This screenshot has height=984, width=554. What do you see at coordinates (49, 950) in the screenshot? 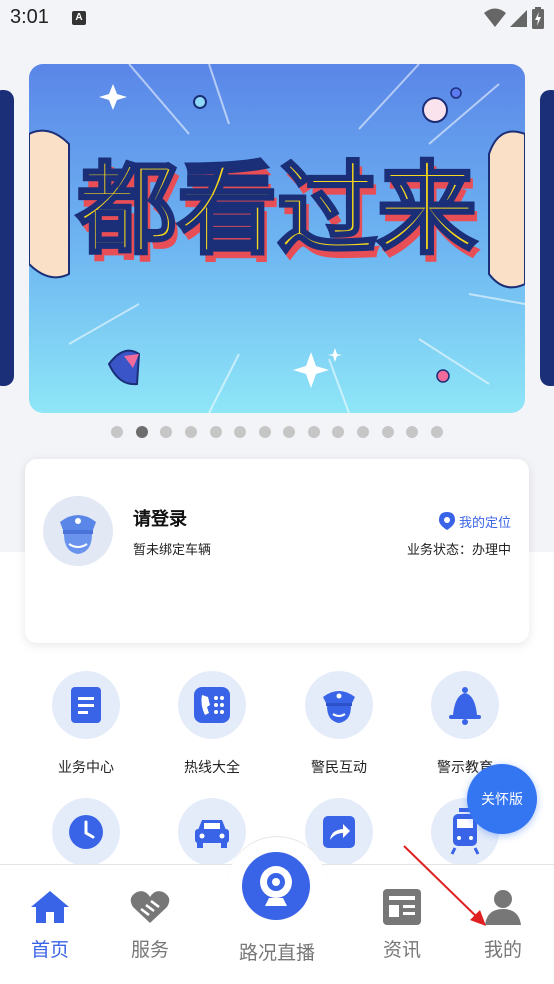
I see `tab-label: 首页` at bounding box center [49, 950].